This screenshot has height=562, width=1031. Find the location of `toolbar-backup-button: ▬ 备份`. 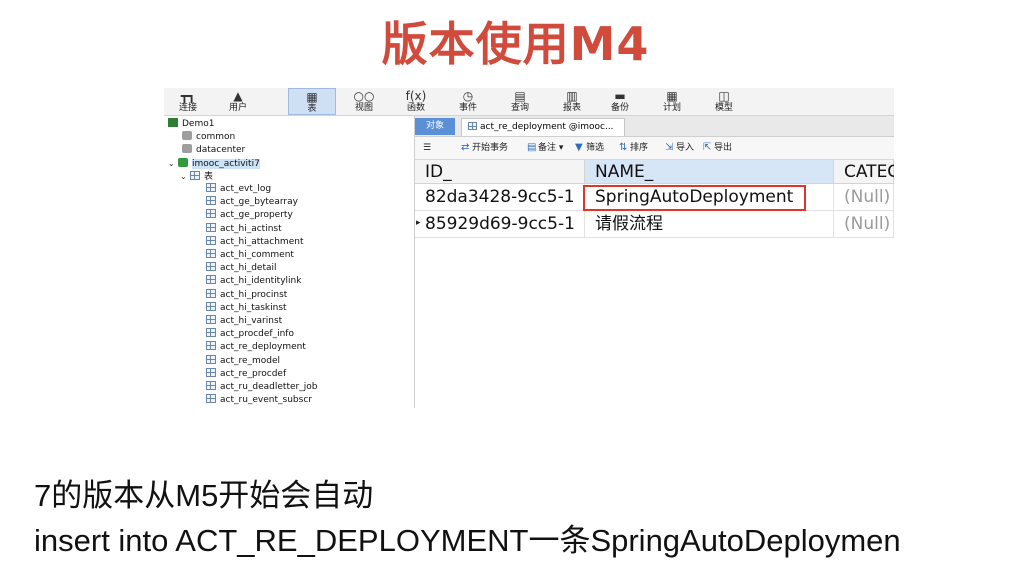

toolbar-backup-button: ▬ 备份 is located at coordinates (620, 101).